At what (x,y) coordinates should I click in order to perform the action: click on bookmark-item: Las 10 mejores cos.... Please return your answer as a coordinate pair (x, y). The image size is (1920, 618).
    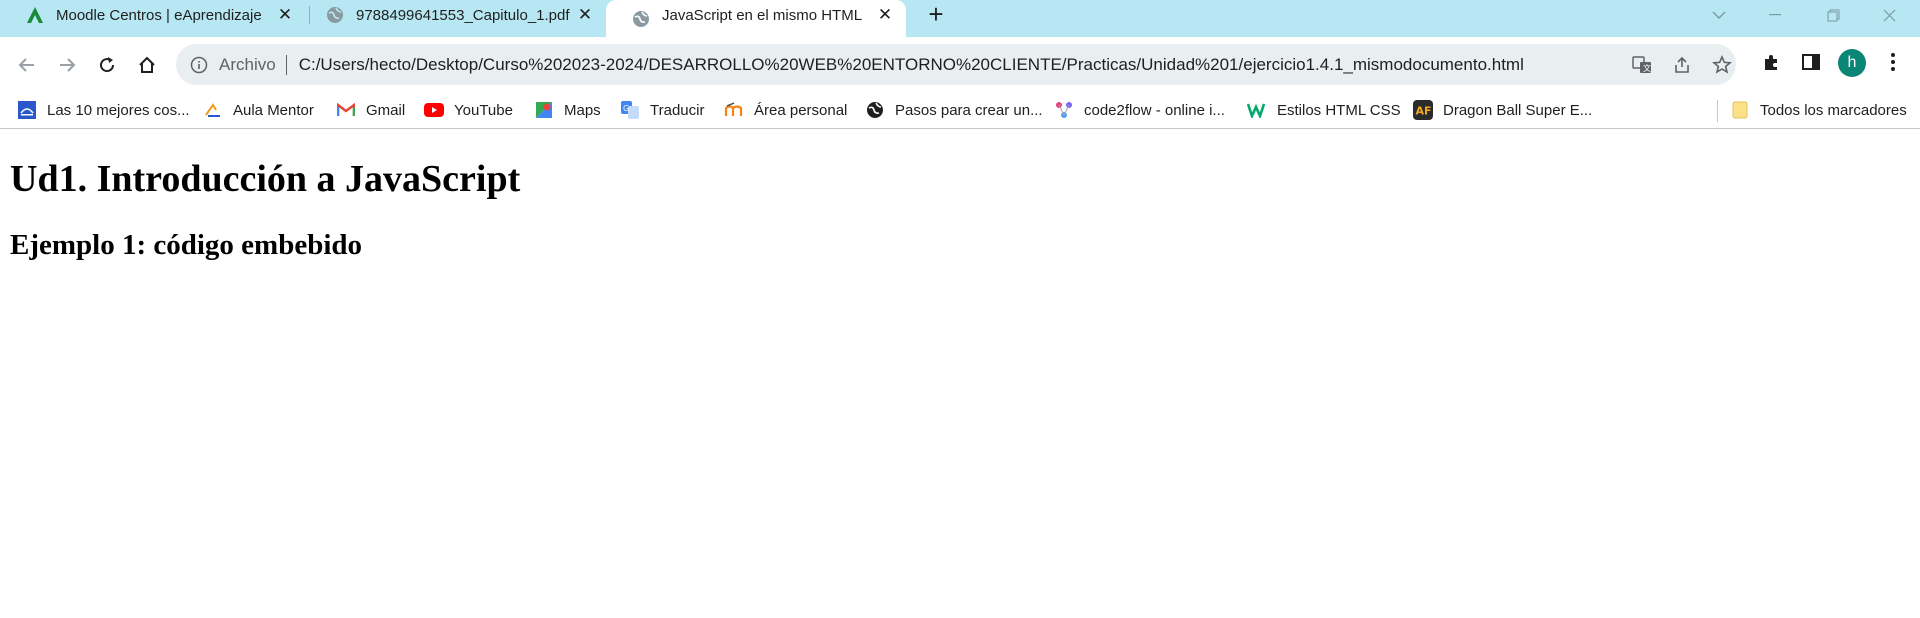
    Looking at the image, I should click on (103, 110).